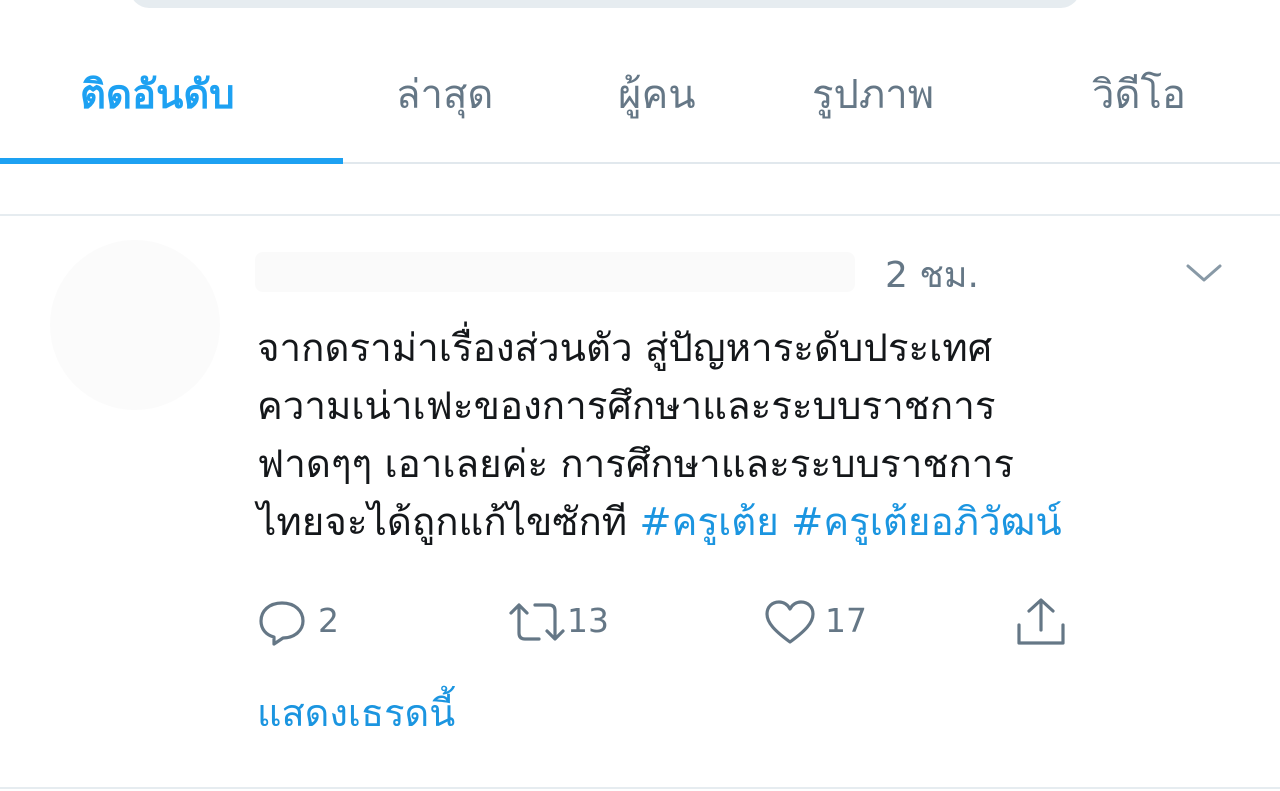 The image size is (1280, 791). Describe the element at coordinates (328, 620) in the screenshot. I see `reply-count: 2` at that location.